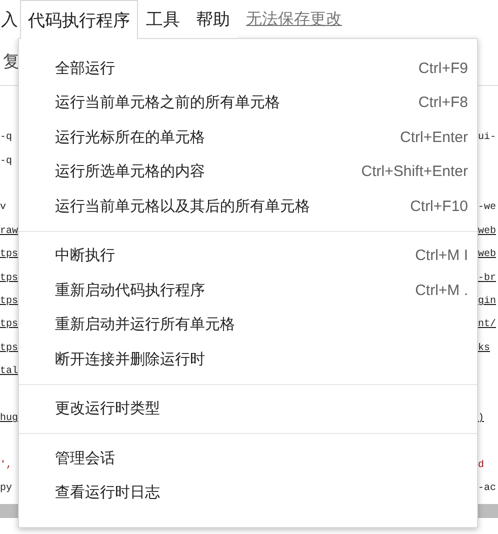  Describe the element at coordinates (107, 408) in the screenshot. I see `menu-item-label: 更改运行时类型` at that location.